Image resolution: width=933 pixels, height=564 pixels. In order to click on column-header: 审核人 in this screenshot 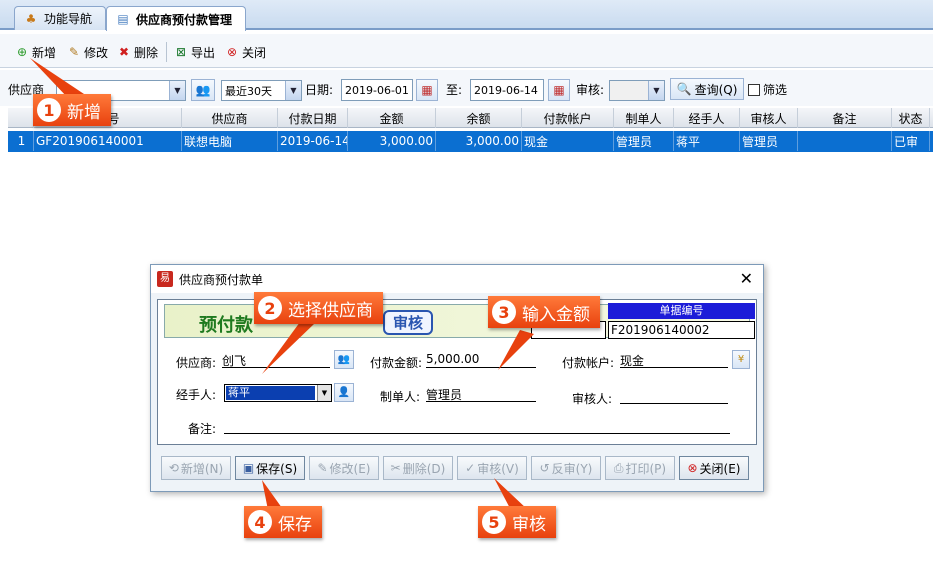, I will do `click(769, 118)`.